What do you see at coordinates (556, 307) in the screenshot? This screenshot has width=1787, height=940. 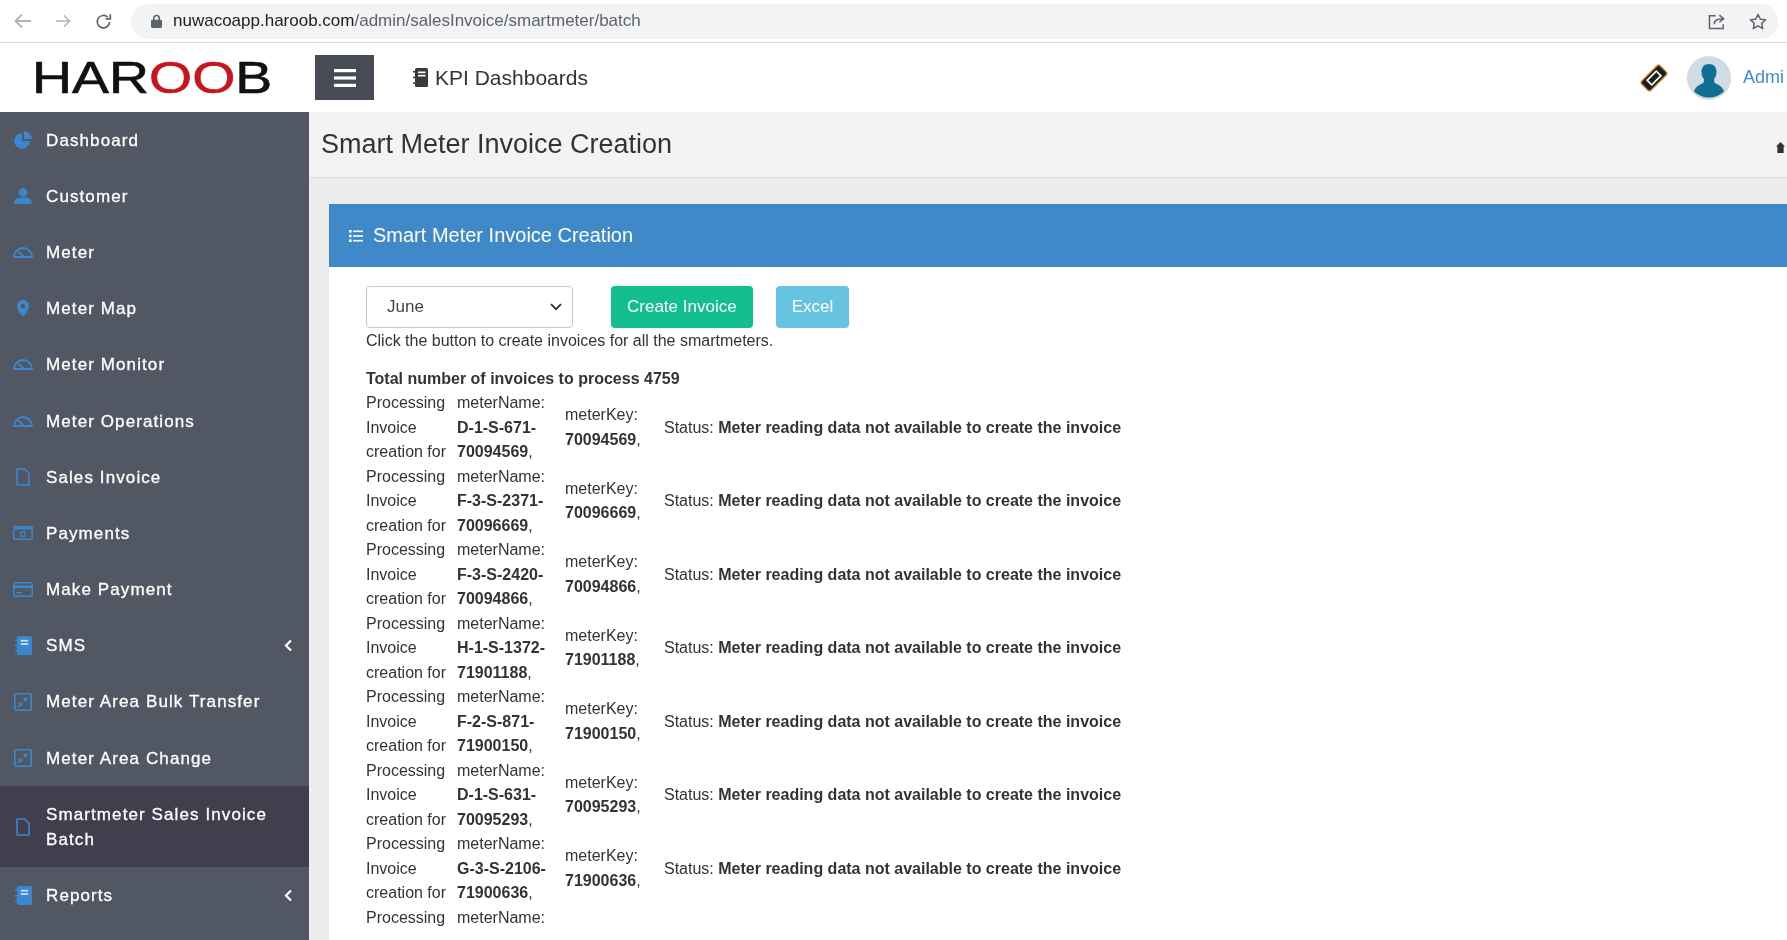 I see `chevron-down-icon` at bounding box center [556, 307].